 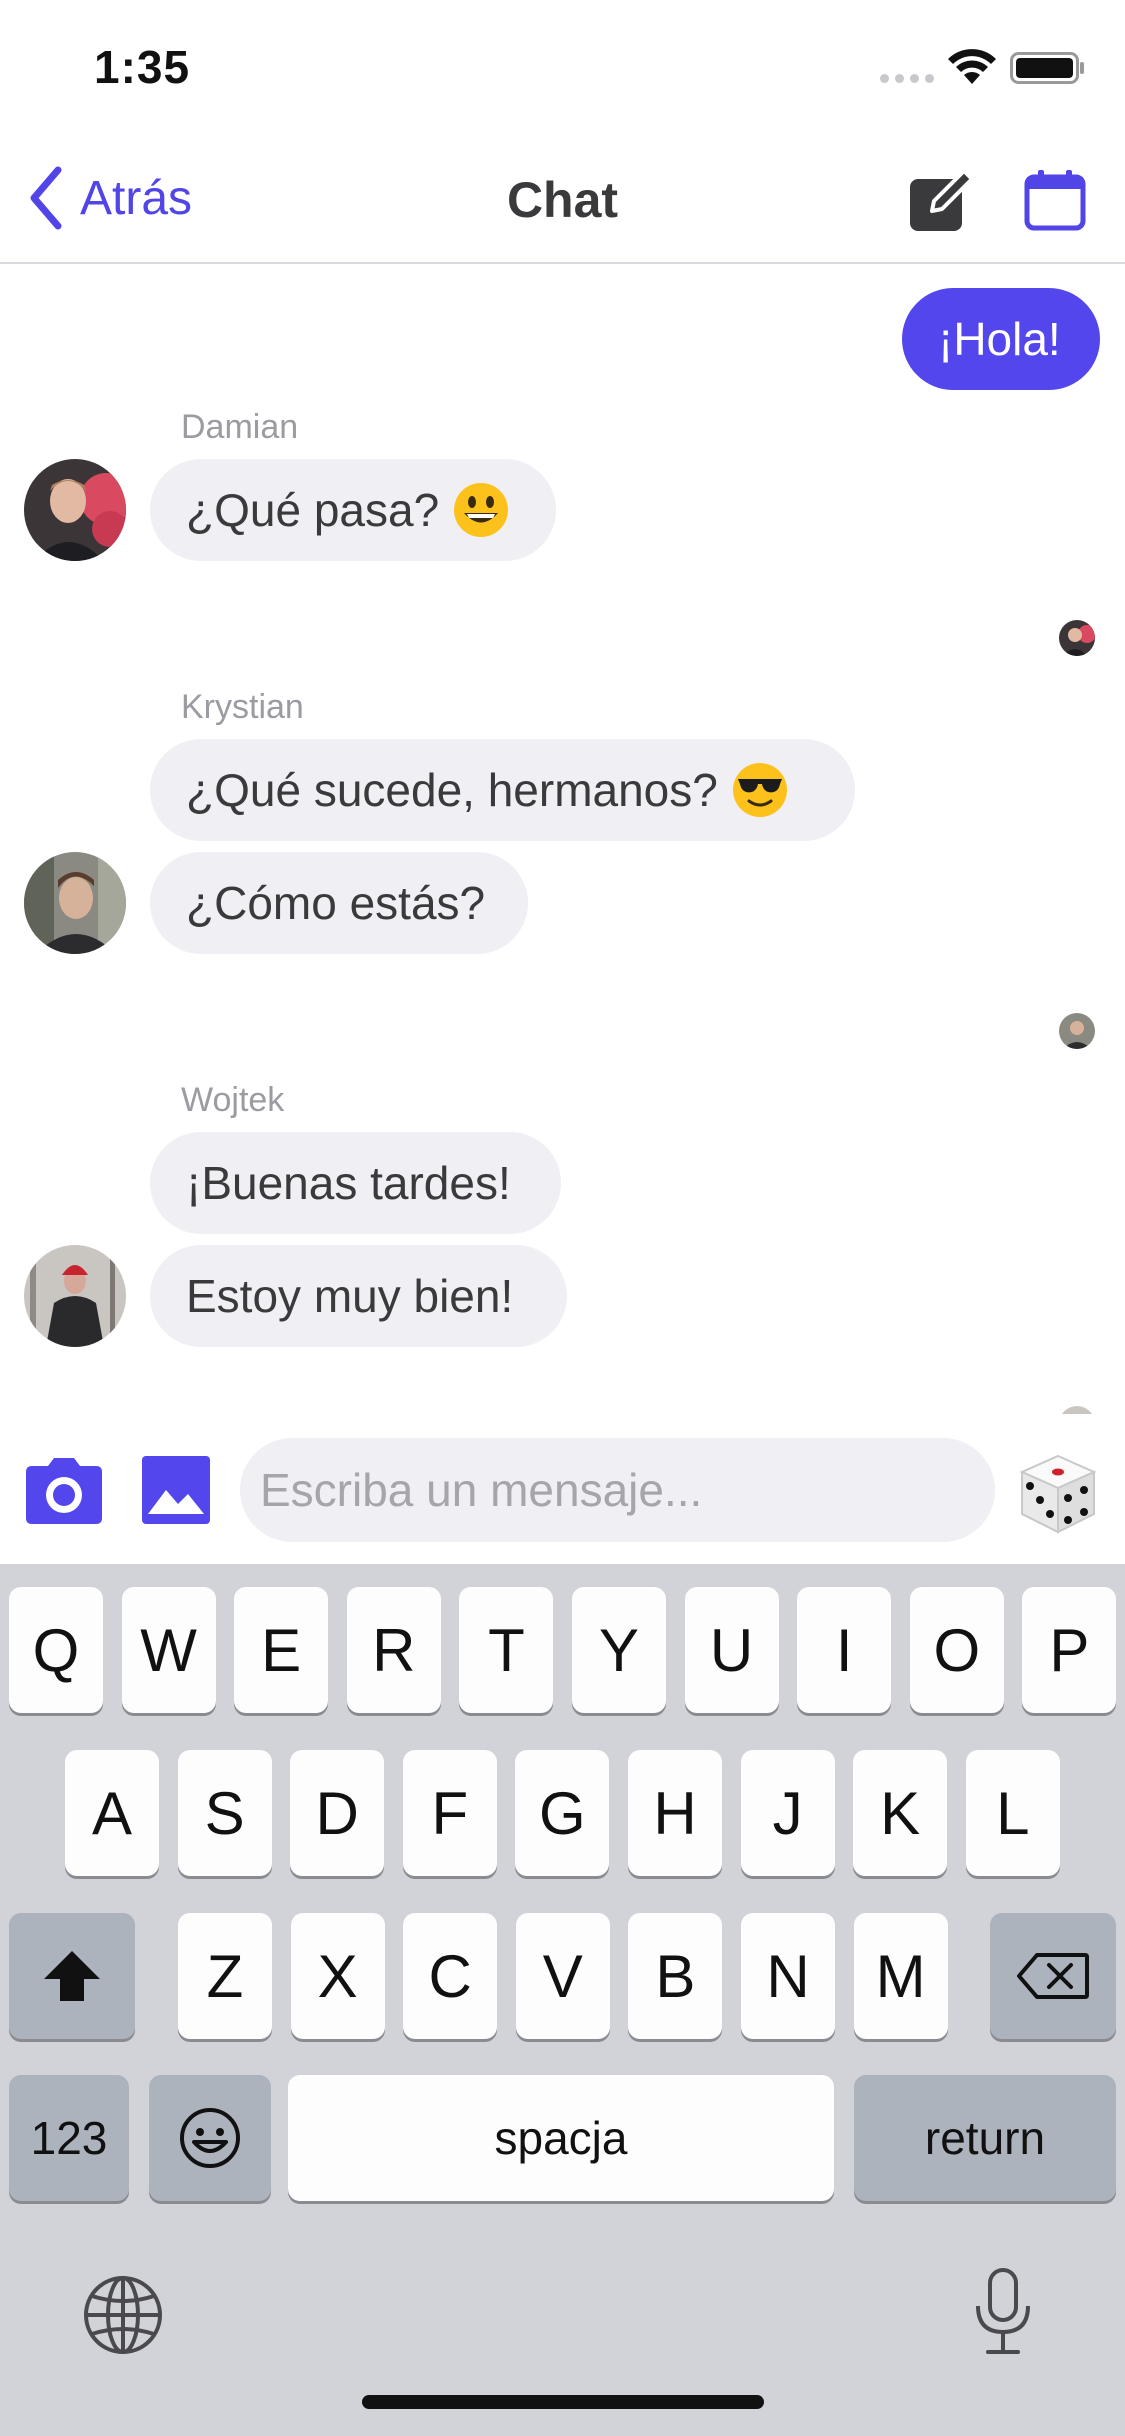 I want to click on message-text: ¿Qué sucede, hermanos?, so click(x=452, y=790).